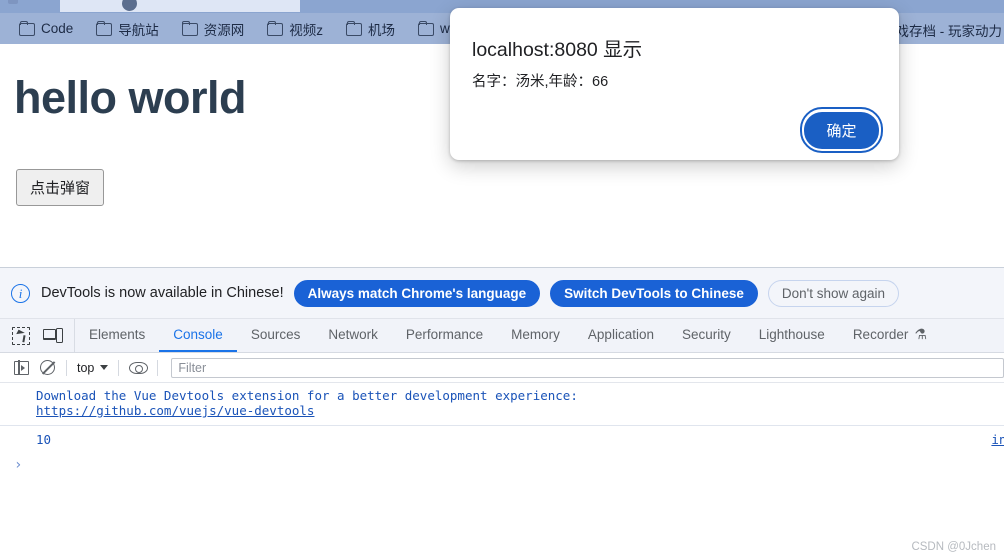 This screenshot has width=1004, height=559. What do you see at coordinates (706, 335) in the screenshot?
I see `tab-security: Security` at bounding box center [706, 335].